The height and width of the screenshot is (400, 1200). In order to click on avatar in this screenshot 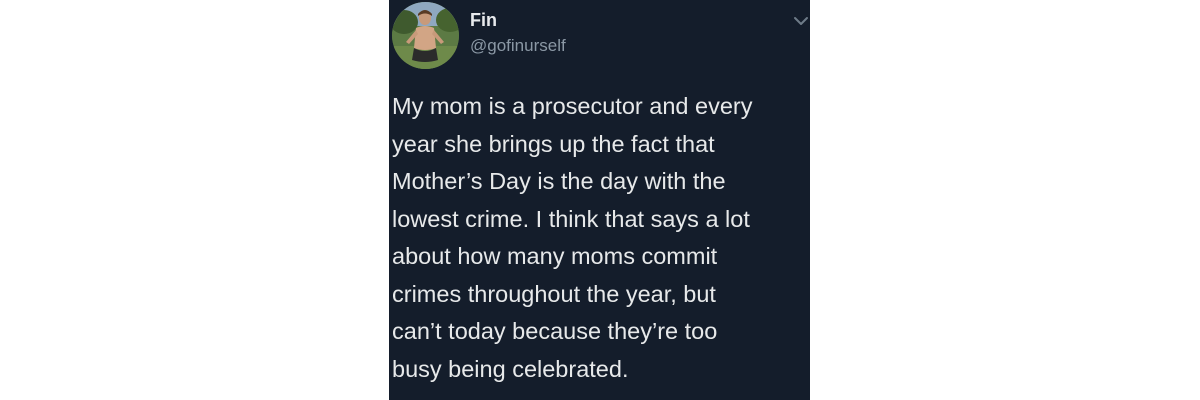, I will do `click(425, 35)`.